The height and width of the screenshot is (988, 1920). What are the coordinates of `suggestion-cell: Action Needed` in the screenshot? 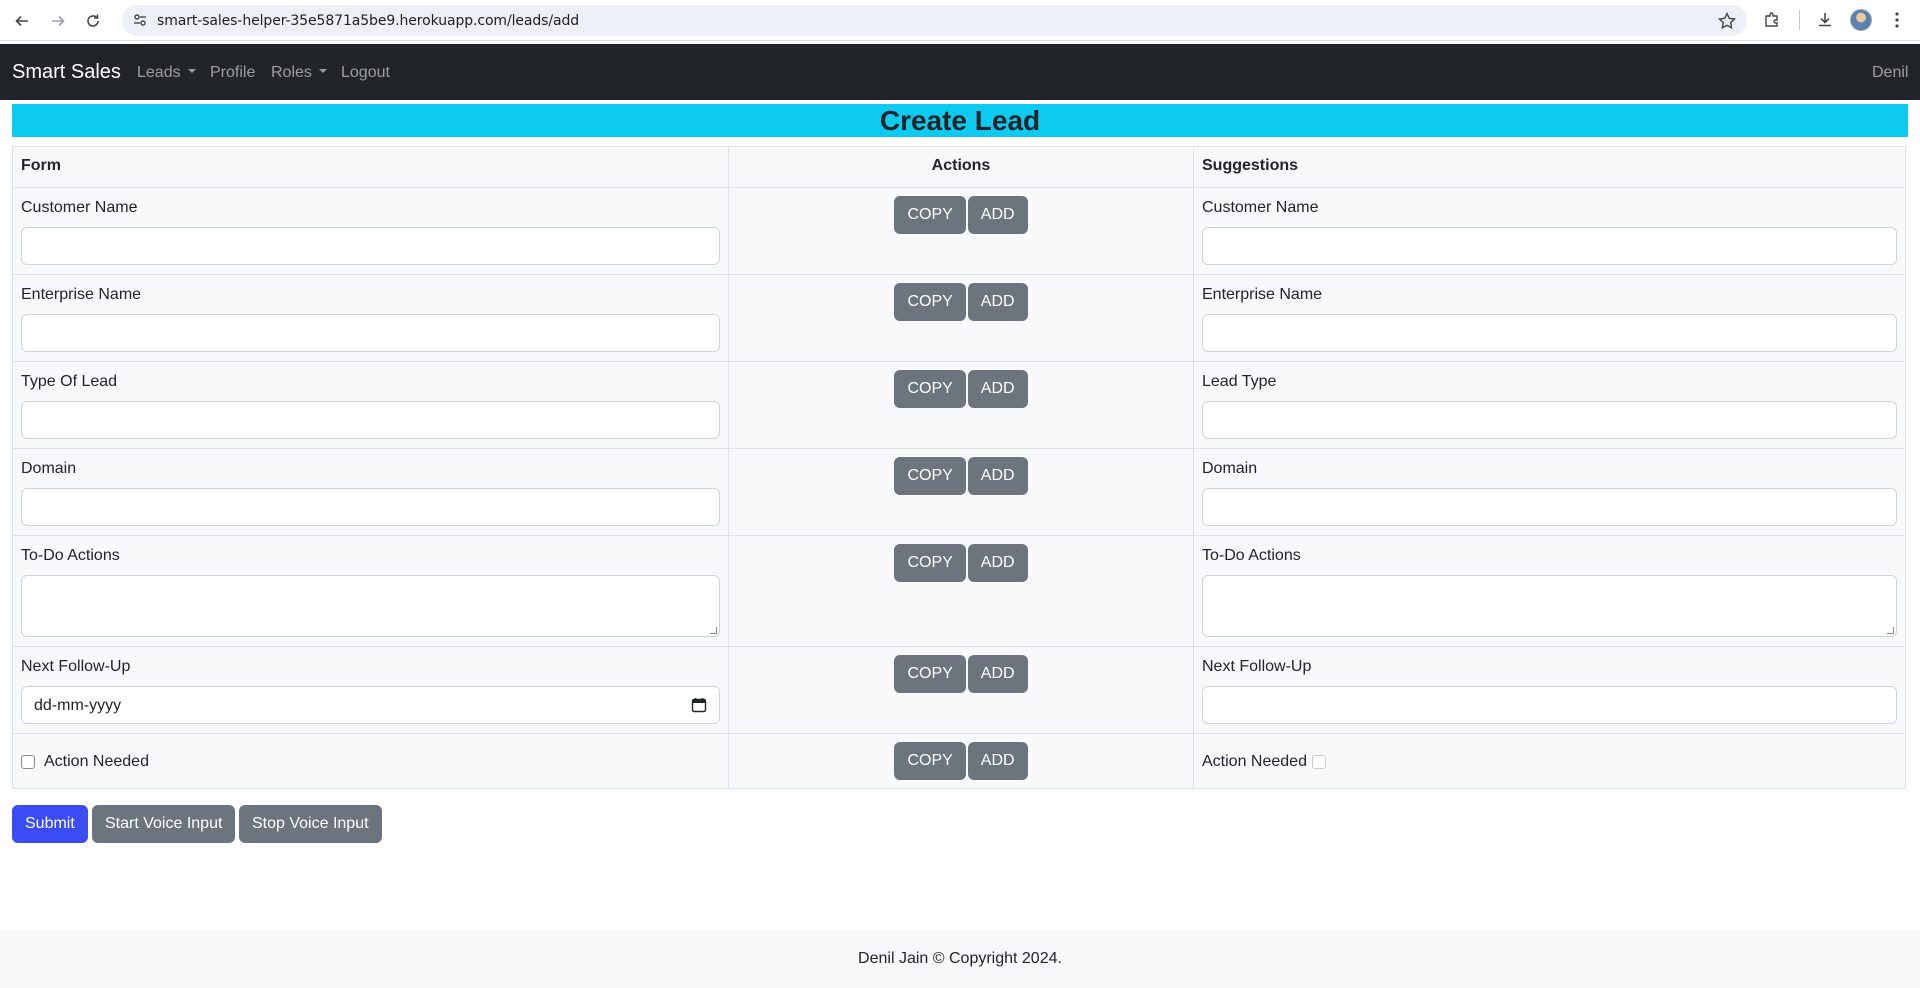 It's located at (1549, 761).